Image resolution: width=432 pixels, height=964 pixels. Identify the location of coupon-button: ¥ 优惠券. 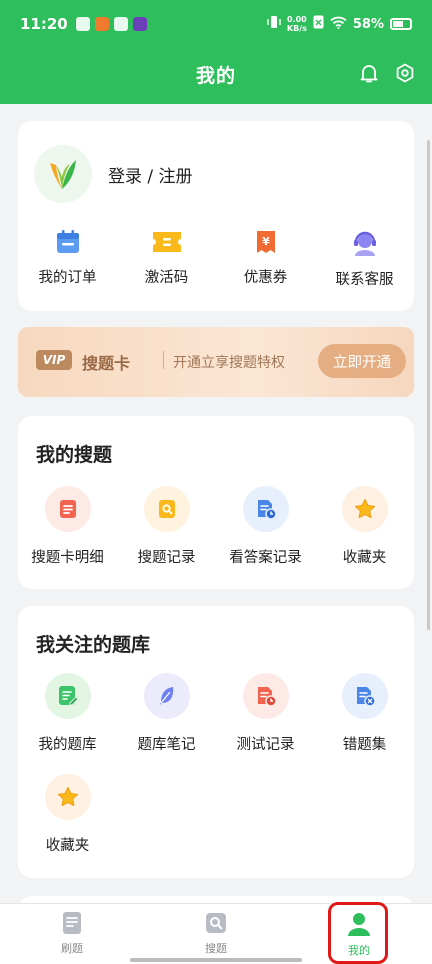
(265, 258).